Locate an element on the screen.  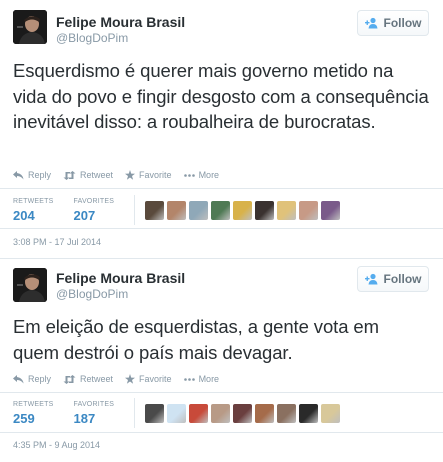
retweets-stat: RETWEETS 259 is located at coordinates (33, 413).